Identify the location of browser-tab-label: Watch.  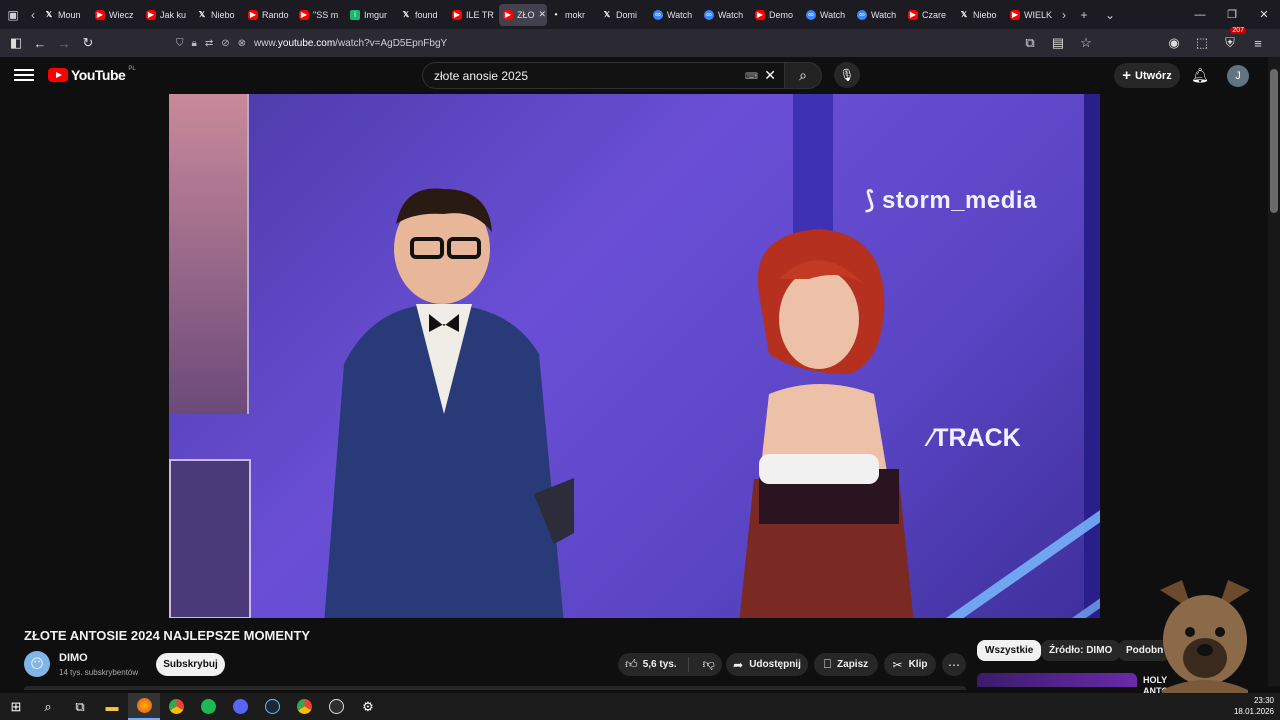
(680, 14).